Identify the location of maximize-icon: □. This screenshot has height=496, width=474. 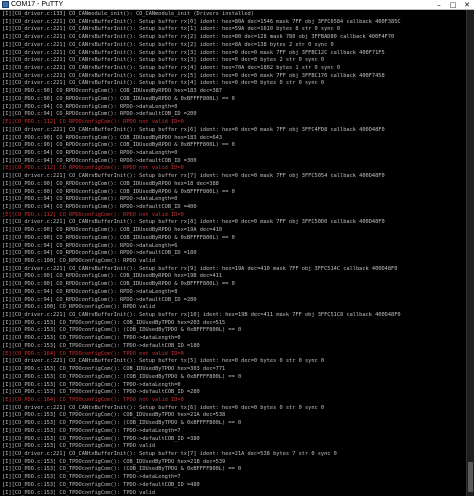
(453, 5).